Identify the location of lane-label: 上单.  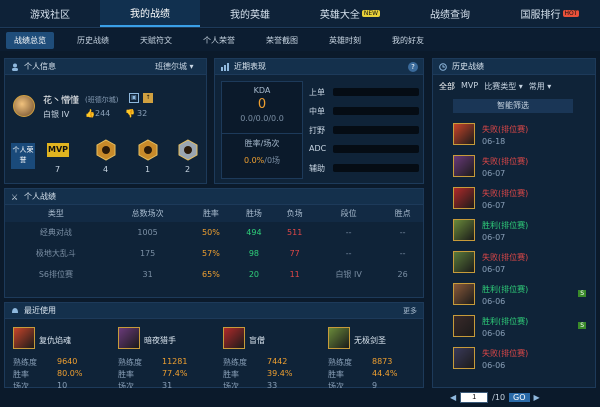
(317, 92).